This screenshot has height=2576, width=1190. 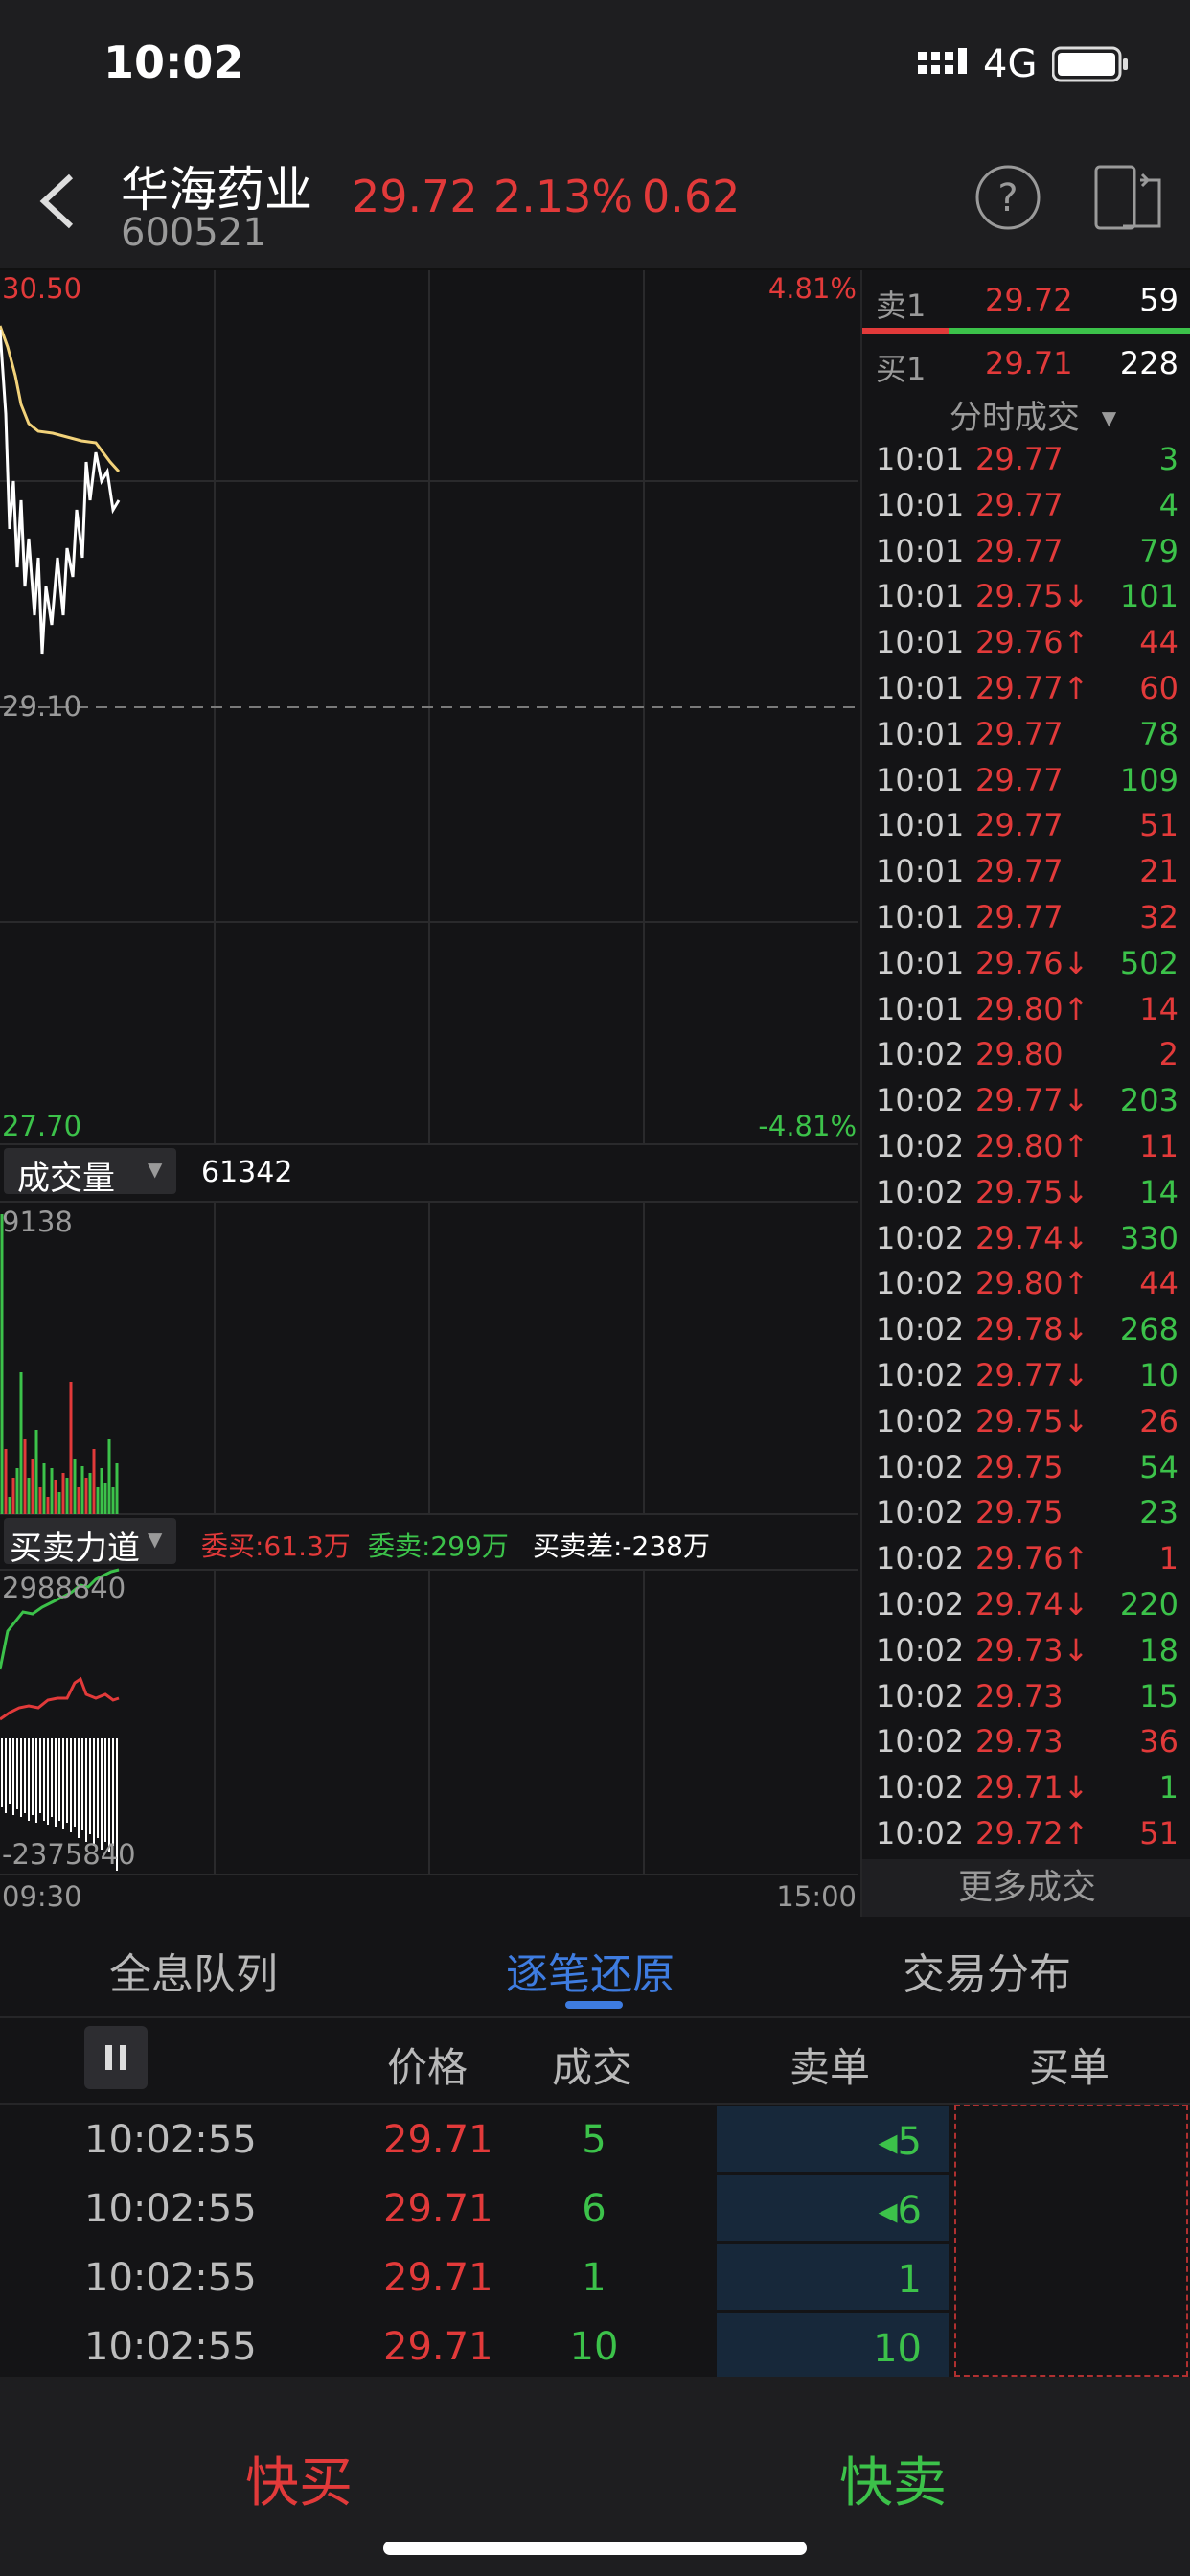 What do you see at coordinates (58, 201) in the screenshot?
I see `back-icon` at bounding box center [58, 201].